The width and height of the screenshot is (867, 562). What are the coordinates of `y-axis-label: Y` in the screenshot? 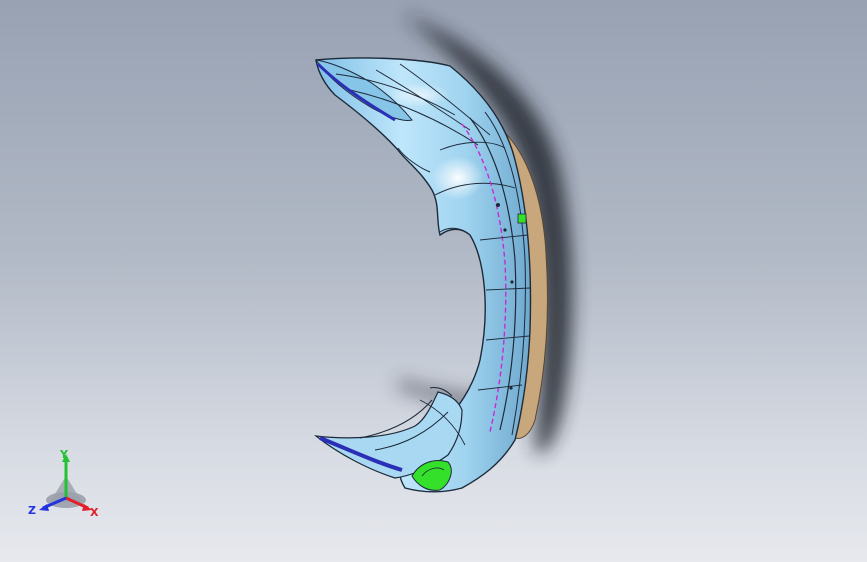 It's located at (64, 454).